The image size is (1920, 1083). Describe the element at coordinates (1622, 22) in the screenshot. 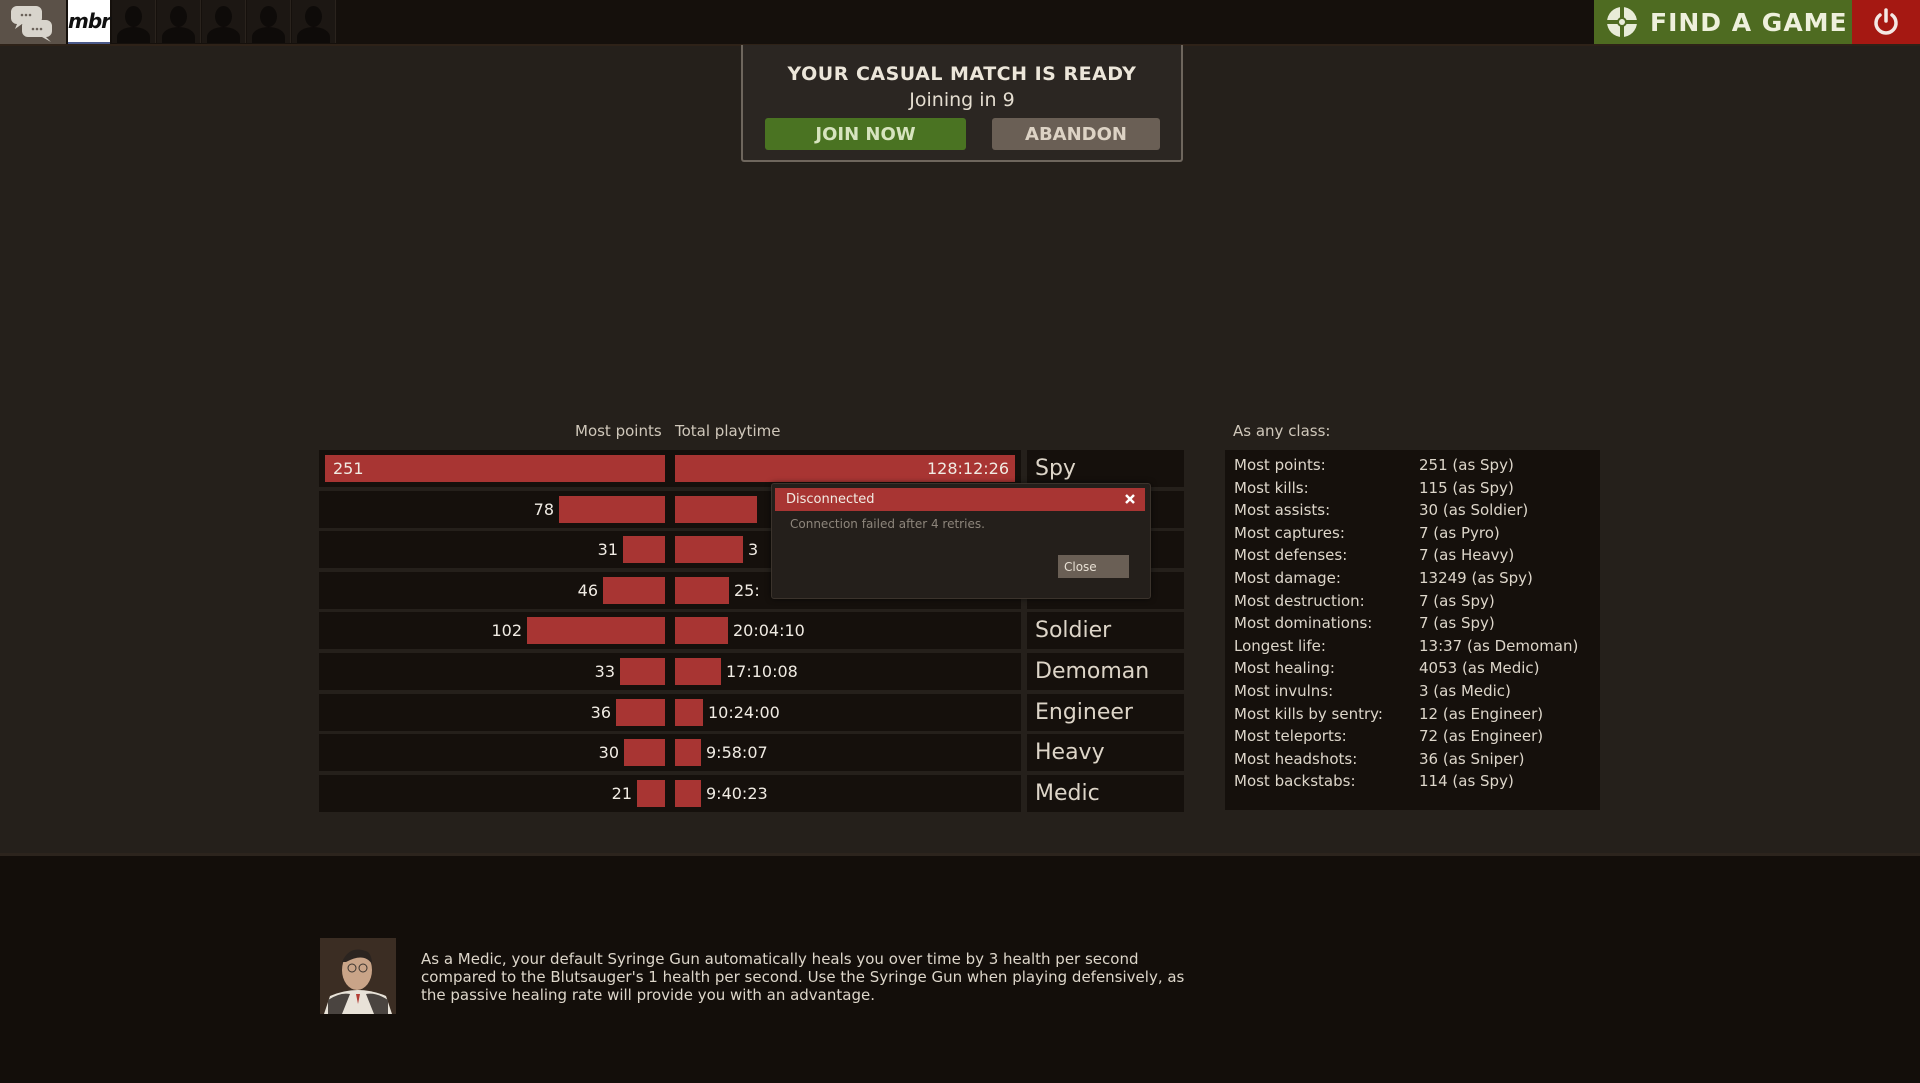

I see `tf2-logo-icon` at that location.